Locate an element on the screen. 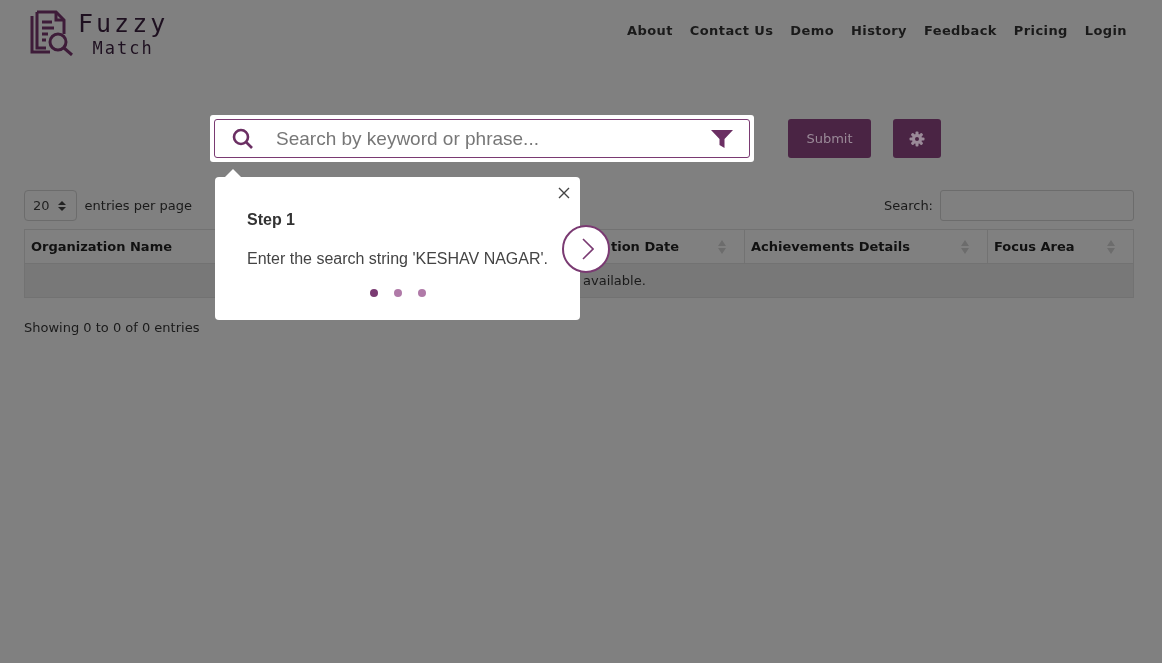  nav-link: Login is located at coordinates (1104, 30).